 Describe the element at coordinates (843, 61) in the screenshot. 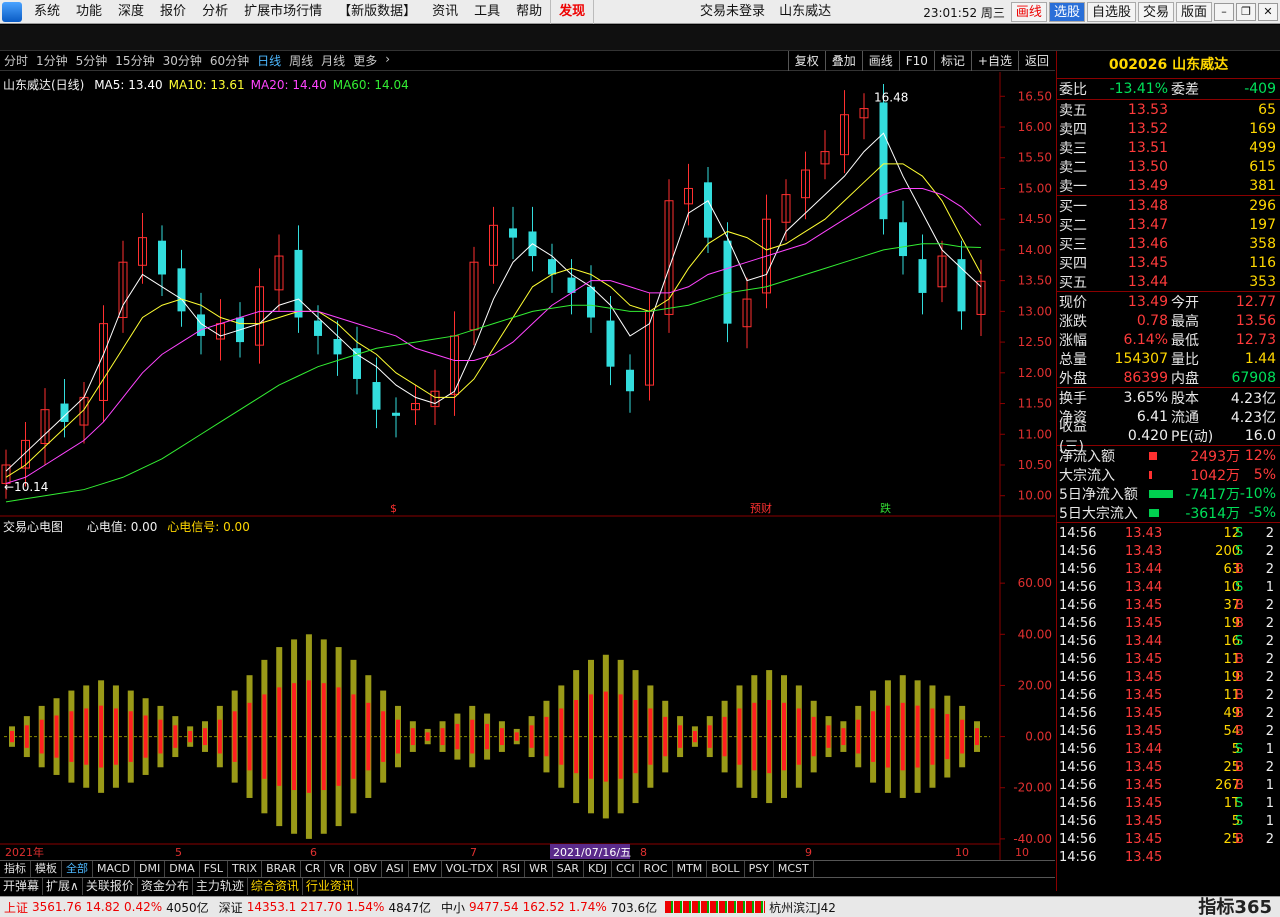

I see `chart-tool-1: 叠加` at that location.